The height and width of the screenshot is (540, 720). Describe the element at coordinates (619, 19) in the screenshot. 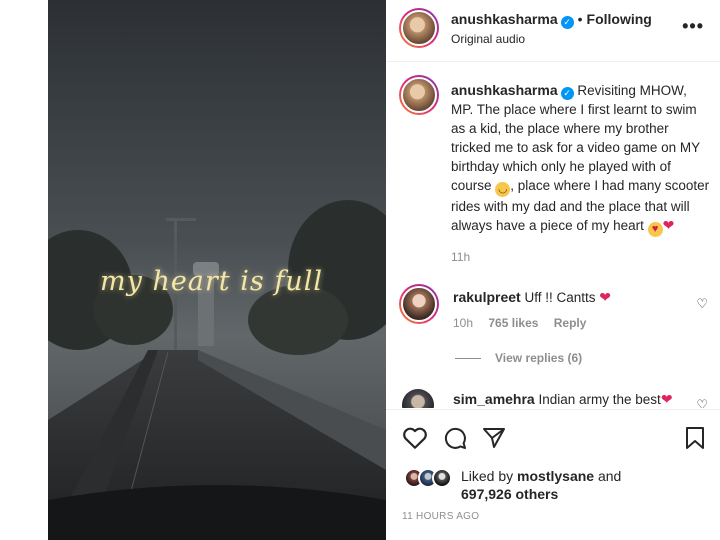

I see `following-button: Following` at that location.